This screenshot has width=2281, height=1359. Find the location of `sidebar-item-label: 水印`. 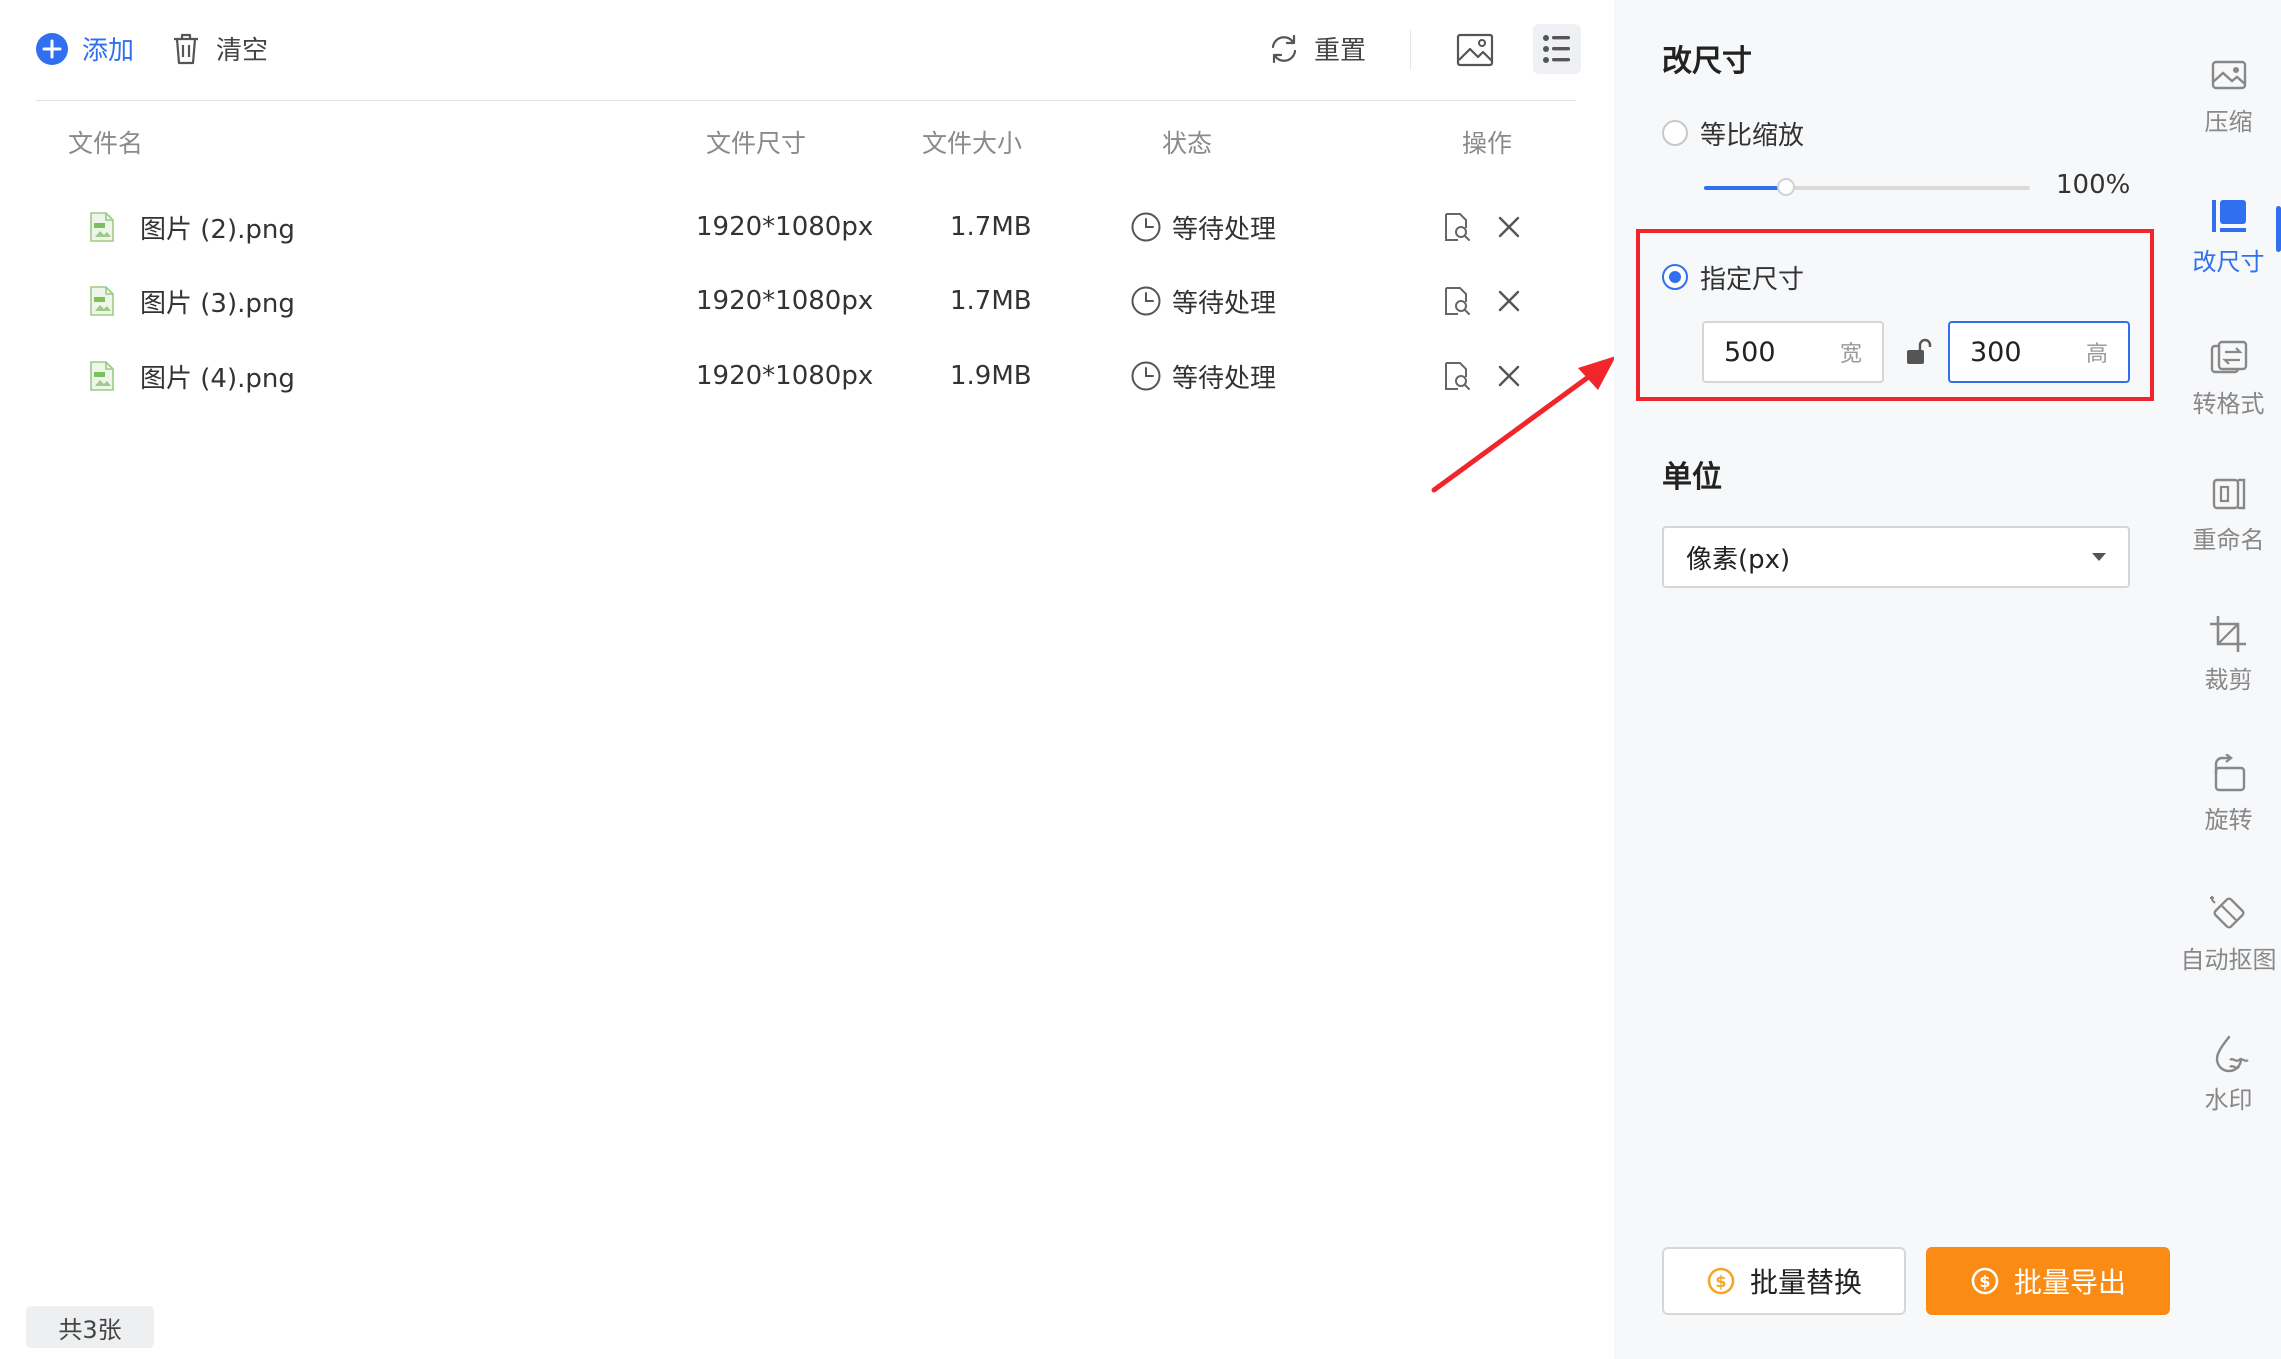

sidebar-item-label: 水印 is located at coordinates (2228, 1100).